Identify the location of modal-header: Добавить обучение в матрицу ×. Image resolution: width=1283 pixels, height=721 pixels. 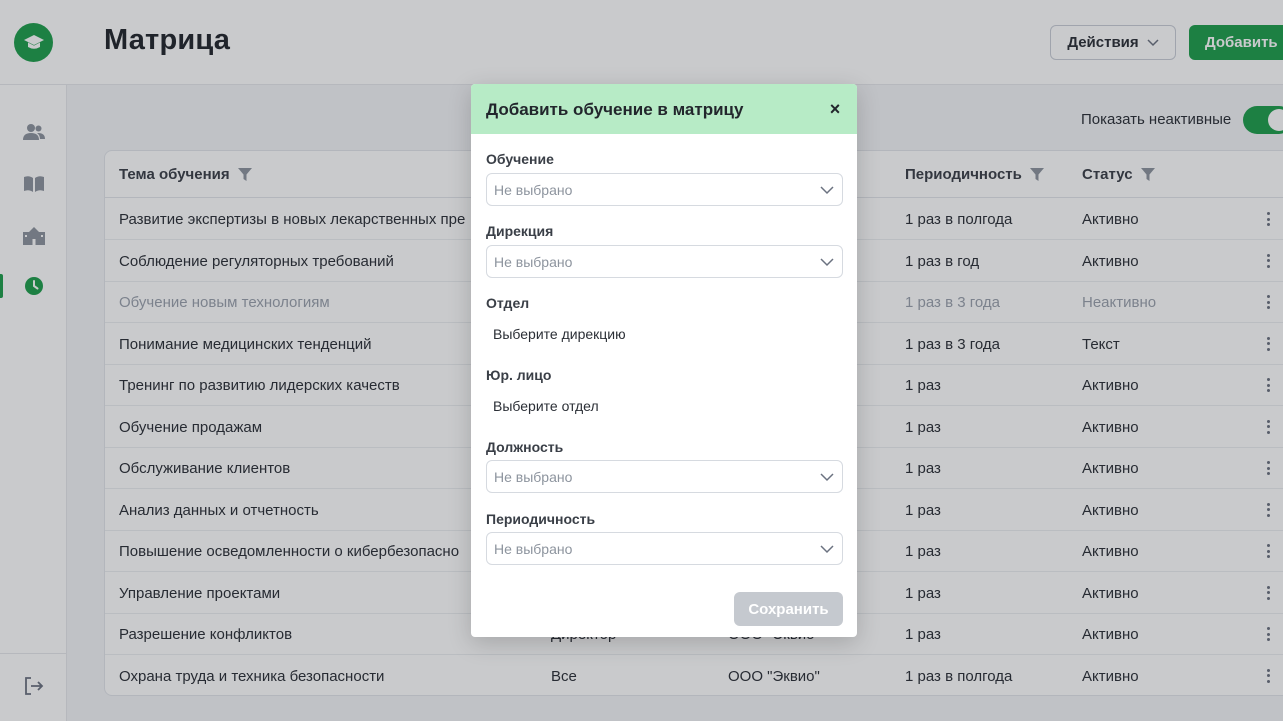
(664, 109).